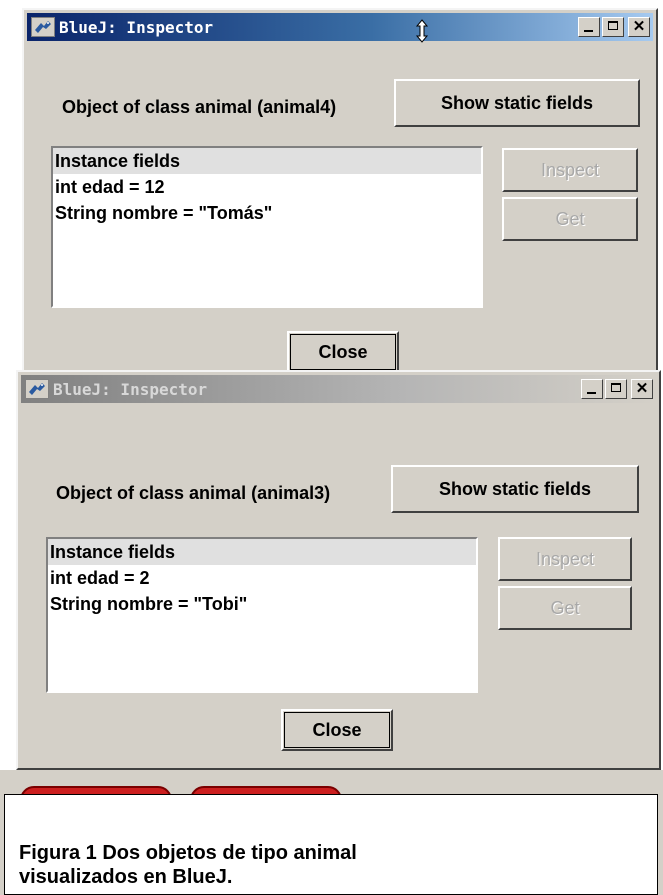 This screenshot has width=663, height=895. Describe the element at coordinates (262, 578) in the screenshot. I see `field-row: int edad = 2` at that location.